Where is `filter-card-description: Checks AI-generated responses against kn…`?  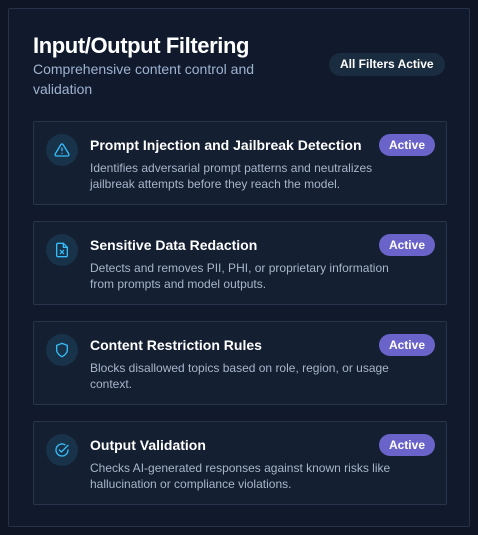
filter-card-description: Checks AI-generated responses against kn… is located at coordinates (240, 476).